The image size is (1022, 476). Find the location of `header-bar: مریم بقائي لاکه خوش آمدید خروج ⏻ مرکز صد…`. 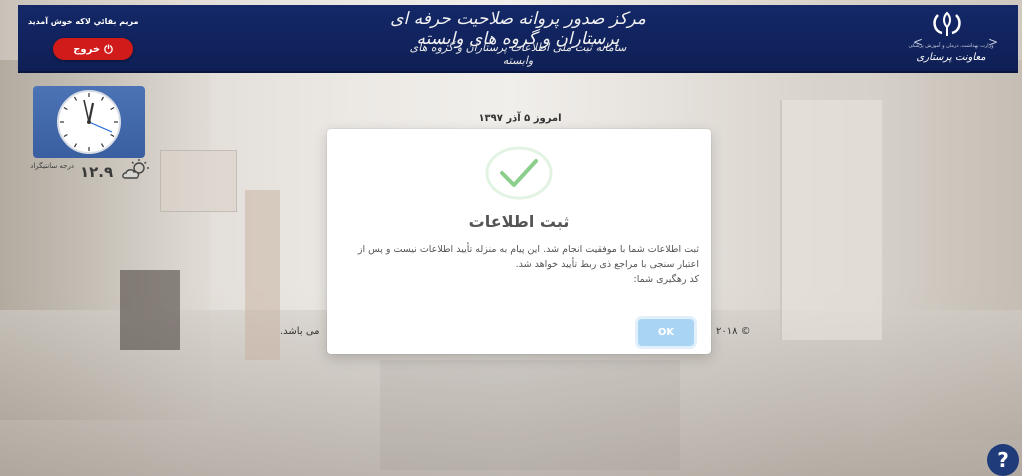

header-bar: مریم بقائي لاکه خوش آمدید خروج ⏻ مرکز صد… is located at coordinates (518, 39).